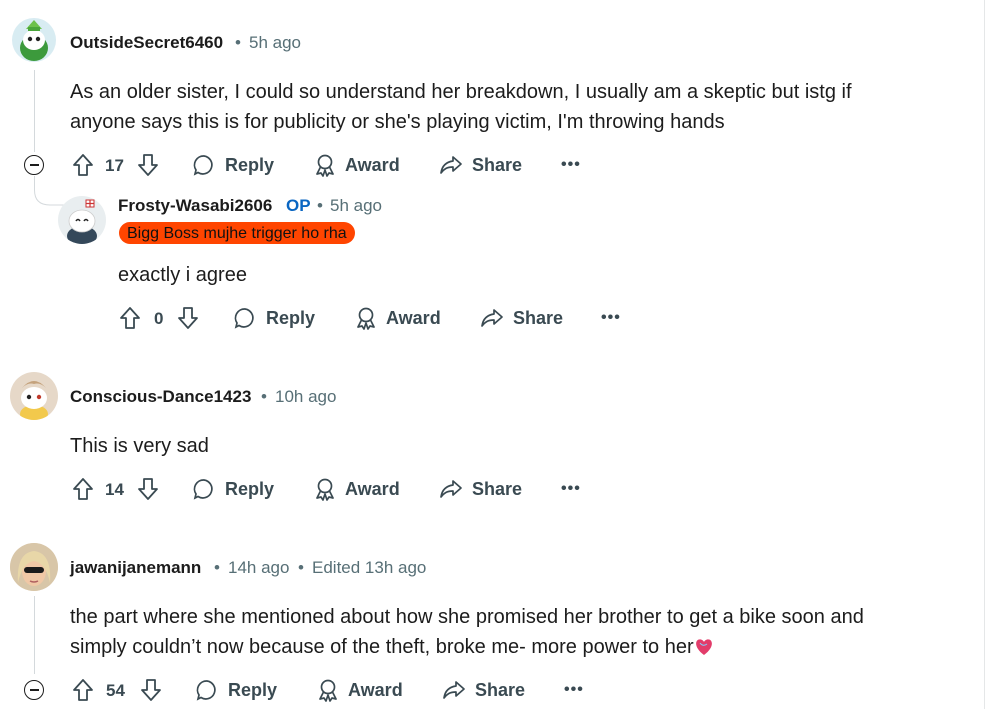 The image size is (985, 709). What do you see at coordinates (298, 205) in the screenshot?
I see `op-badge: OP` at bounding box center [298, 205].